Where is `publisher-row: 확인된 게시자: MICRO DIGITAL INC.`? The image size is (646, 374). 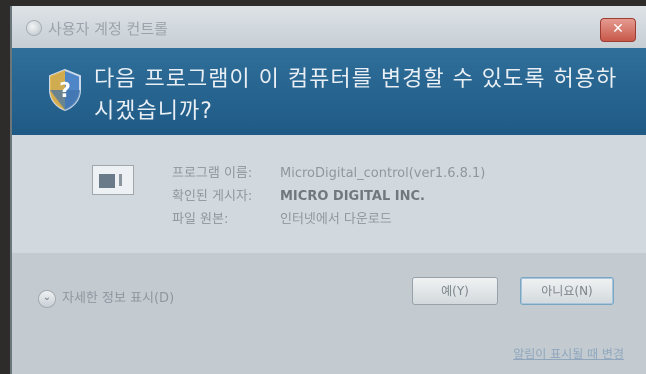
publisher-row: 확인된 게시자: MICRO DIGITAL INC. is located at coordinates (328, 196).